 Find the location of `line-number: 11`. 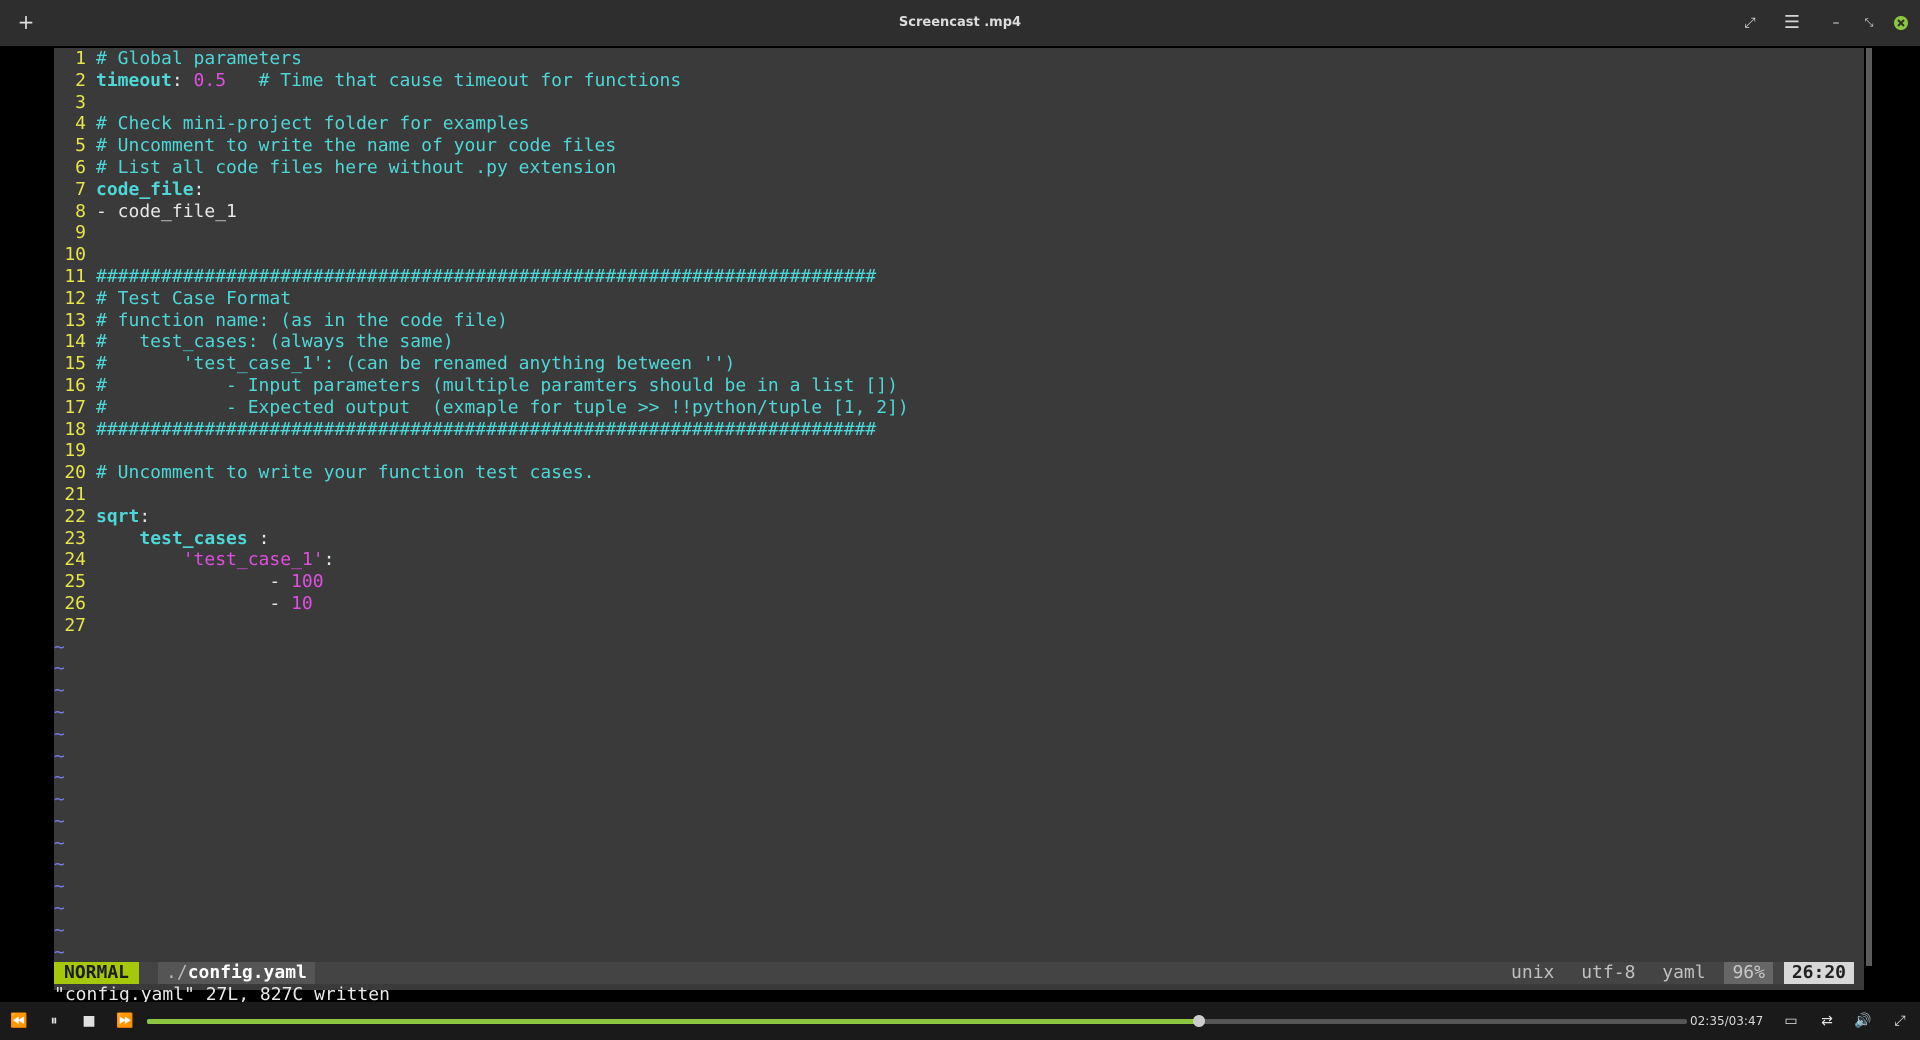

line-number: 11 is located at coordinates (75, 276).